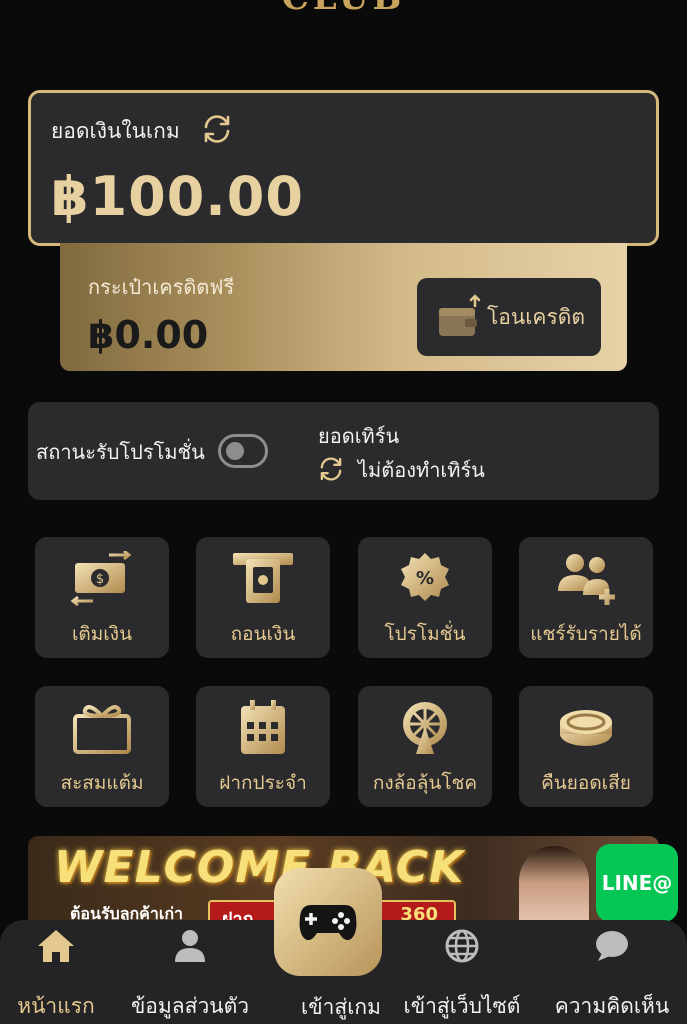 The image size is (687, 1024). I want to click on promotion-toggle, so click(243, 451).